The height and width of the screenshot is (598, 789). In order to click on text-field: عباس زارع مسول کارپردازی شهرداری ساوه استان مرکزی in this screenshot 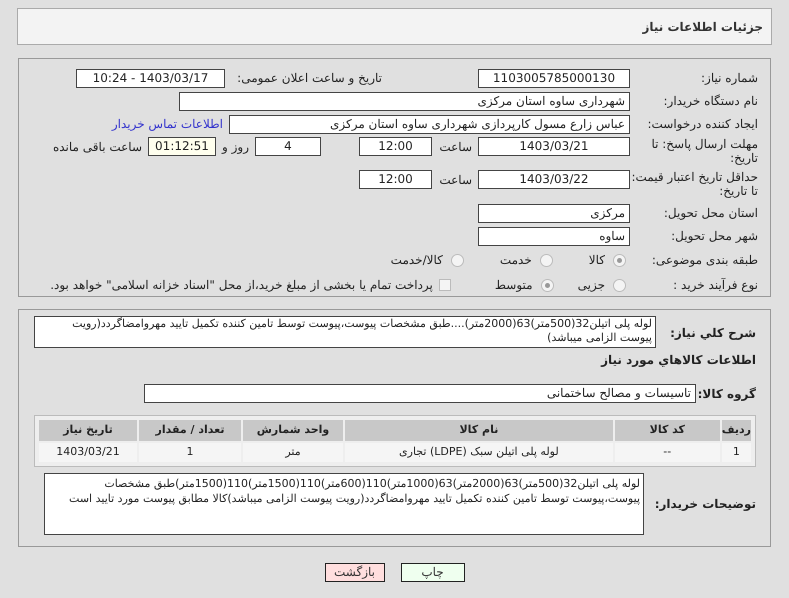, I will do `click(429, 124)`.